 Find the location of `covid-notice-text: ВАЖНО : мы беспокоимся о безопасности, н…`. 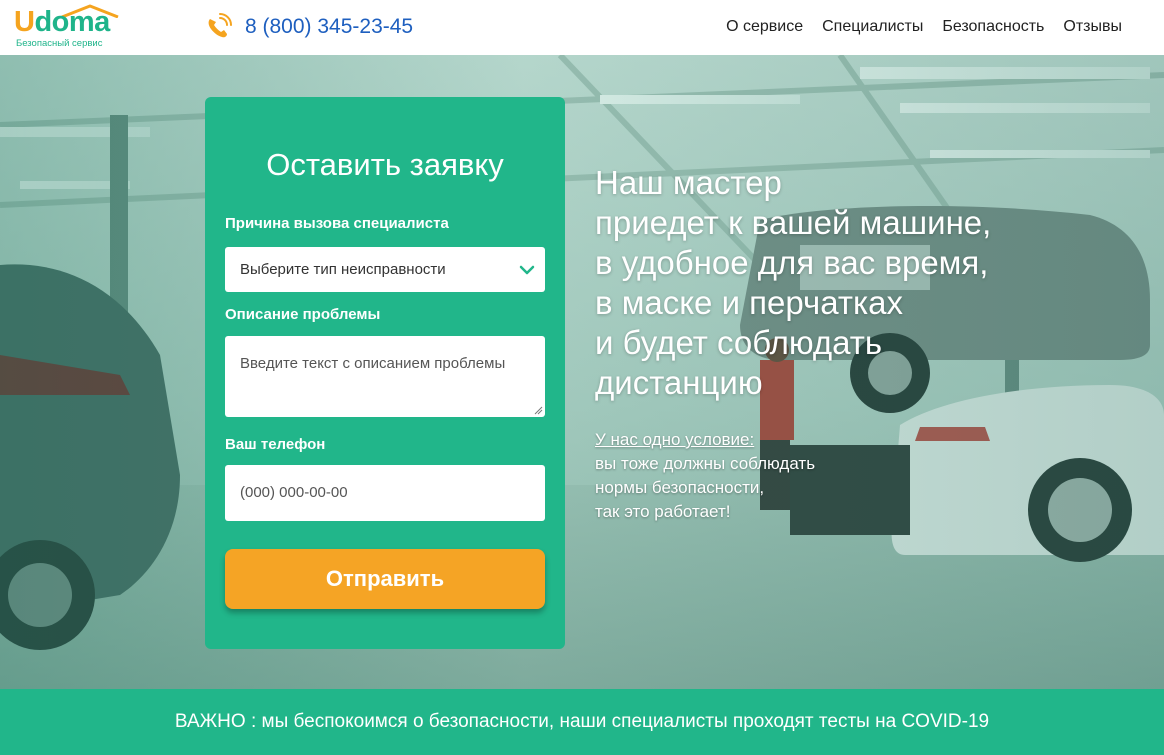

covid-notice-text: ВАЖНО : мы беспокоимся о безопасности, н… is located at coordinates (582, 721).